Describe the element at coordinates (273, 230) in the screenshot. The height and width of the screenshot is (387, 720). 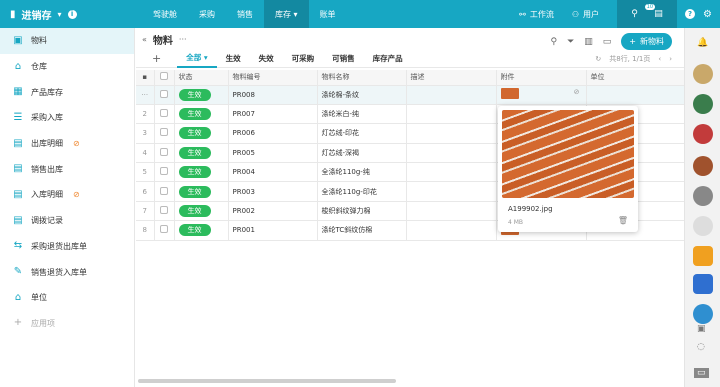
I see `code-cell: PR001` at that location.